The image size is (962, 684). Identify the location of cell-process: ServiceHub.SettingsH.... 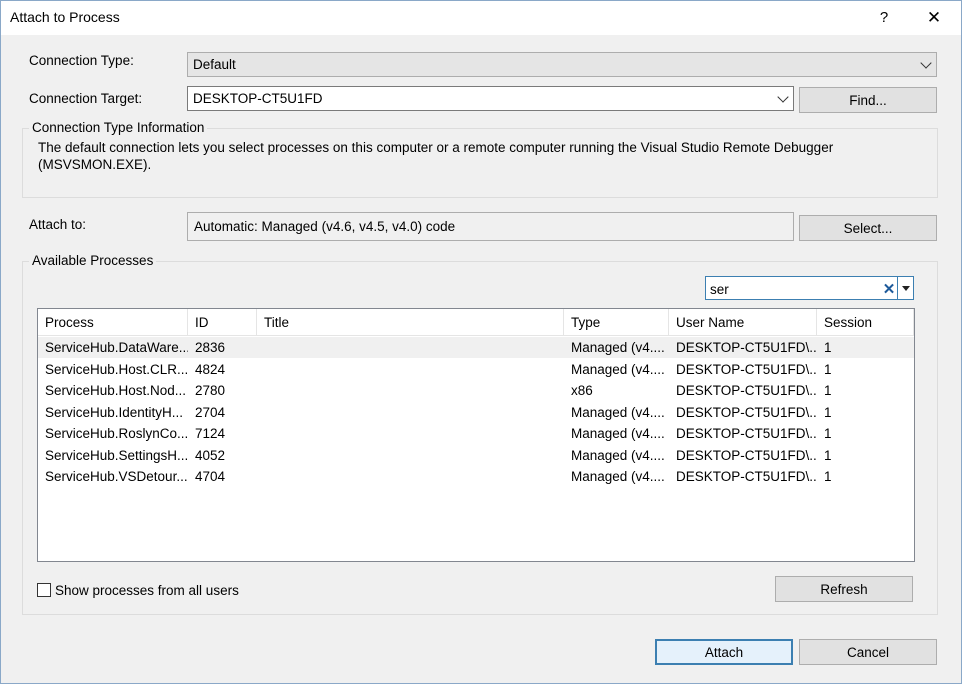
(116, 455).